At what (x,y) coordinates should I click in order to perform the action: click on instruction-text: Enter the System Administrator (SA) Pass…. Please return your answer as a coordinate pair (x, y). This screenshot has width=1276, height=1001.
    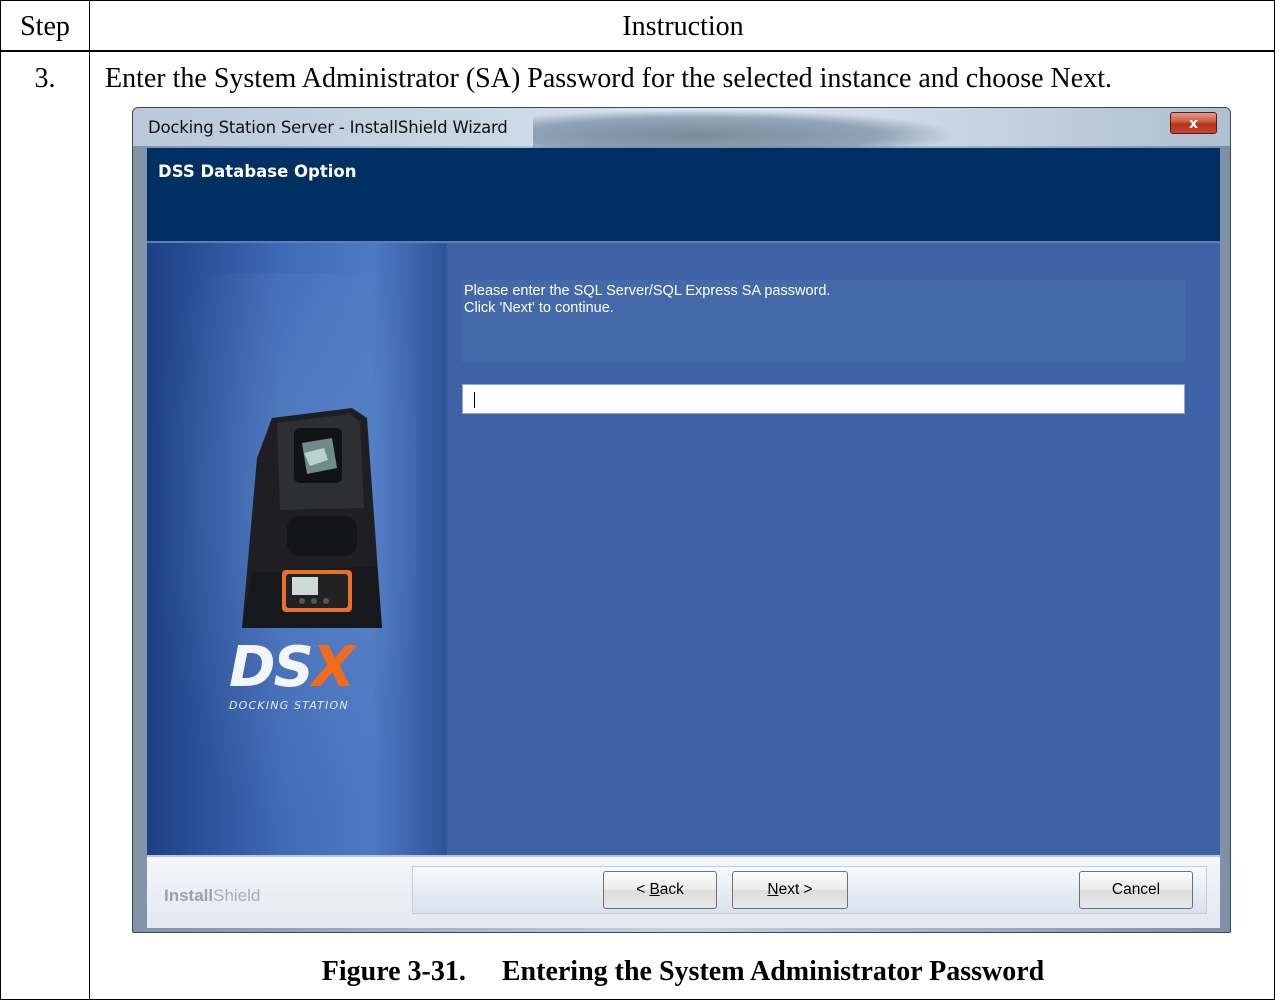
    Looking at the image, I should click on (608, 78).